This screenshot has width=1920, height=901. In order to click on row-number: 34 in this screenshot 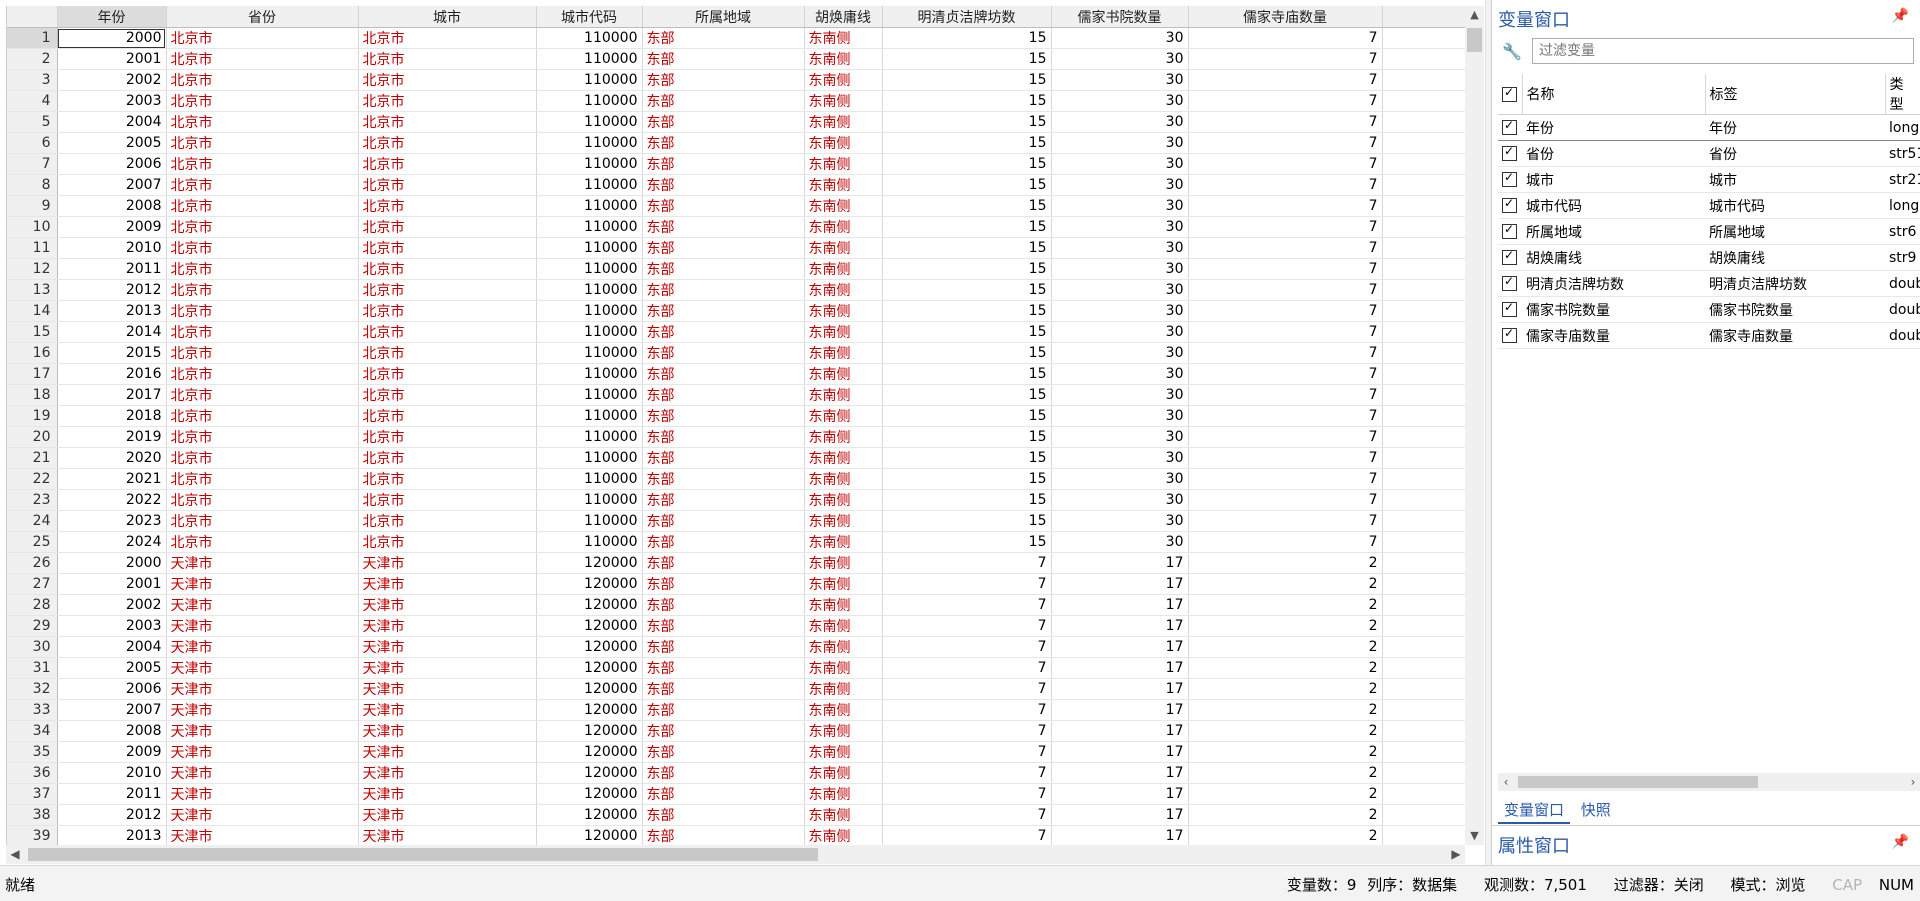, I will do `click(32, 731)`.